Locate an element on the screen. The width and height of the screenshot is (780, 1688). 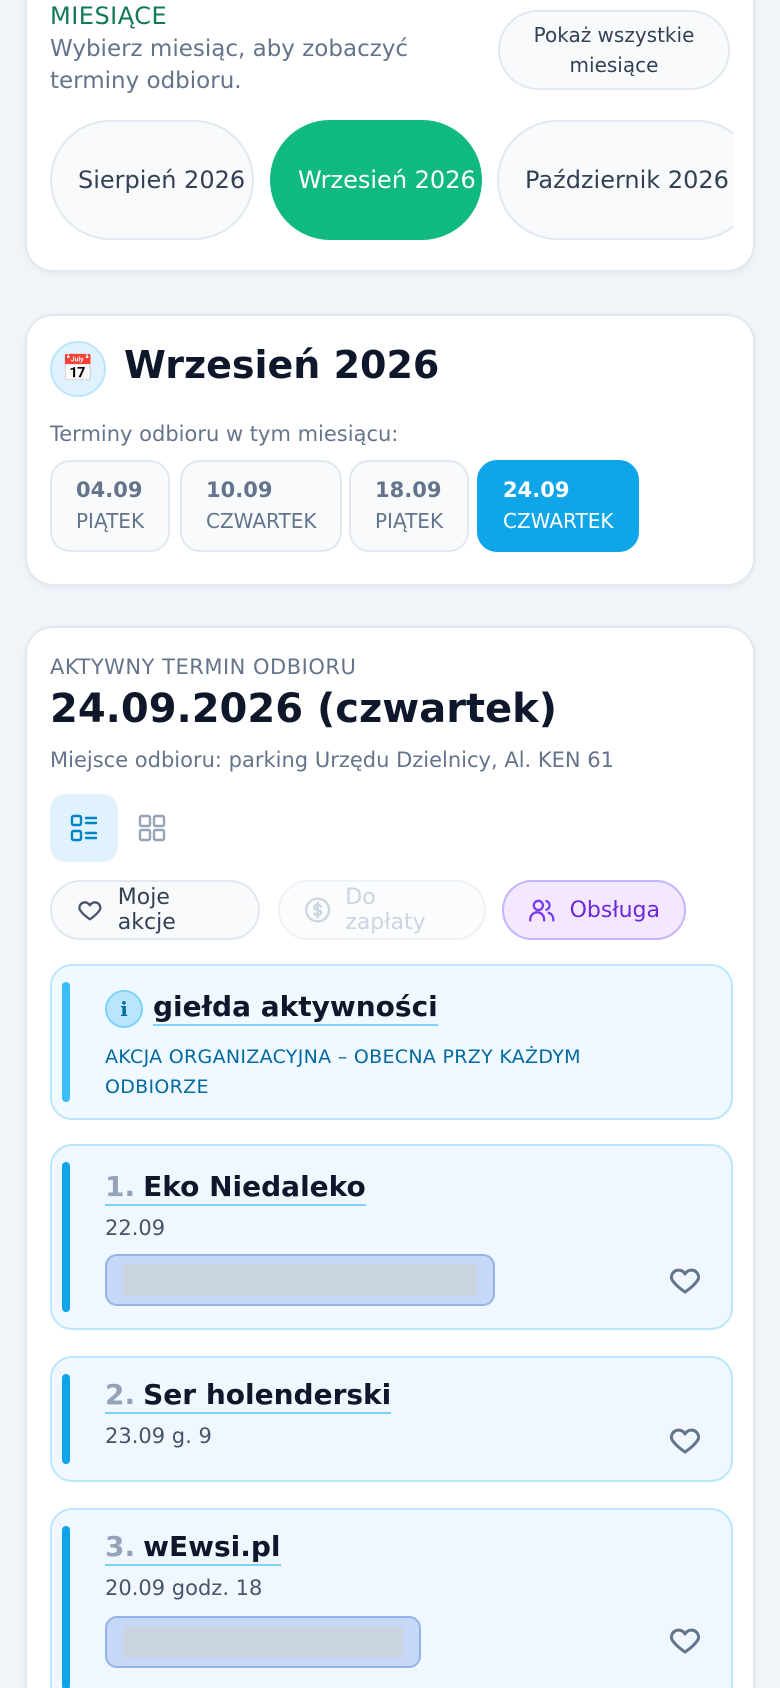
list-view-button is located at coordinates (84, 828).